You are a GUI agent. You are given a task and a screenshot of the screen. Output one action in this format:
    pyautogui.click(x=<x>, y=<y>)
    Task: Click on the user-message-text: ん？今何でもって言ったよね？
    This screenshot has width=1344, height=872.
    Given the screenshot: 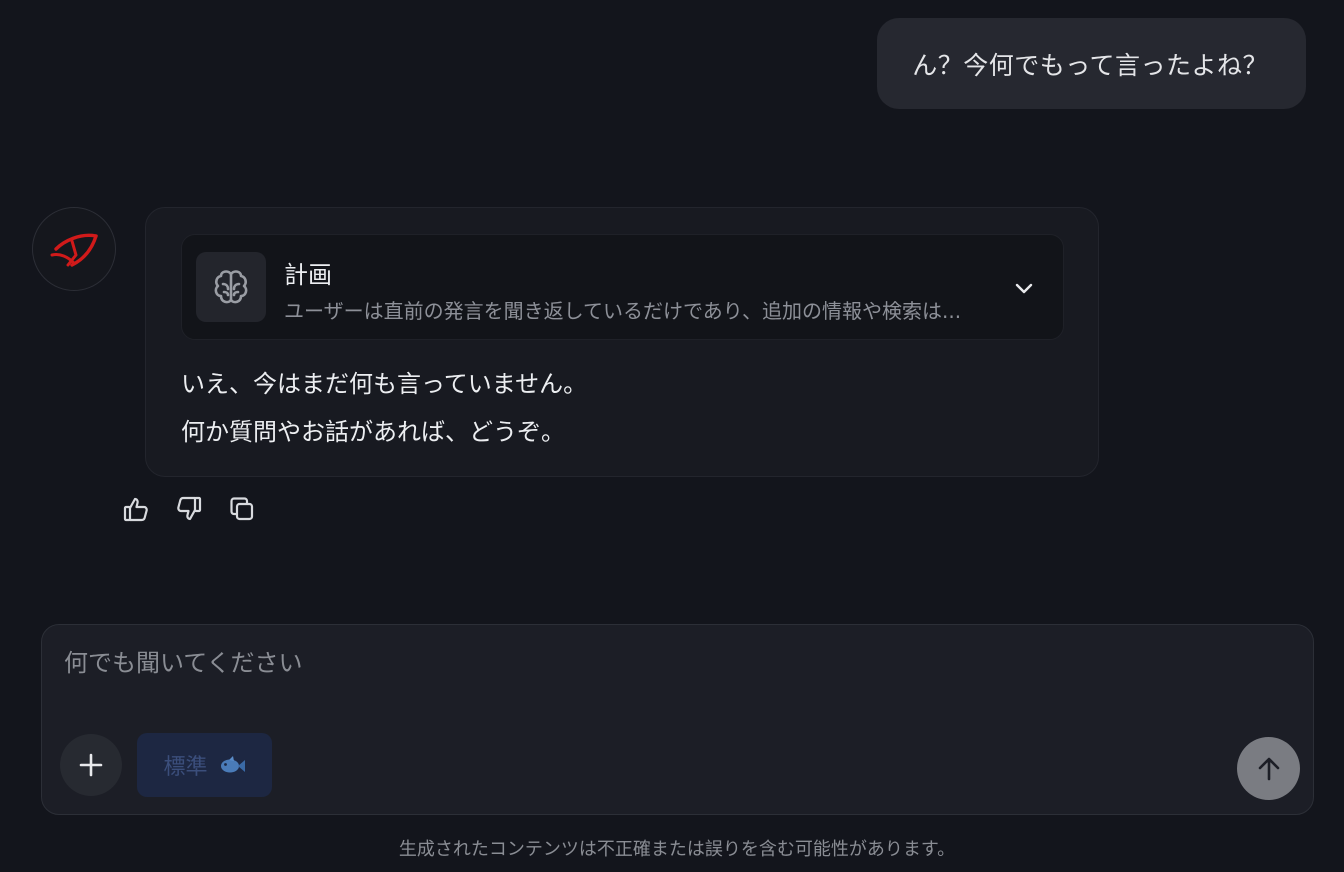 What is the action you would take?
    pyautogui.click(x=1090, y=65)
    